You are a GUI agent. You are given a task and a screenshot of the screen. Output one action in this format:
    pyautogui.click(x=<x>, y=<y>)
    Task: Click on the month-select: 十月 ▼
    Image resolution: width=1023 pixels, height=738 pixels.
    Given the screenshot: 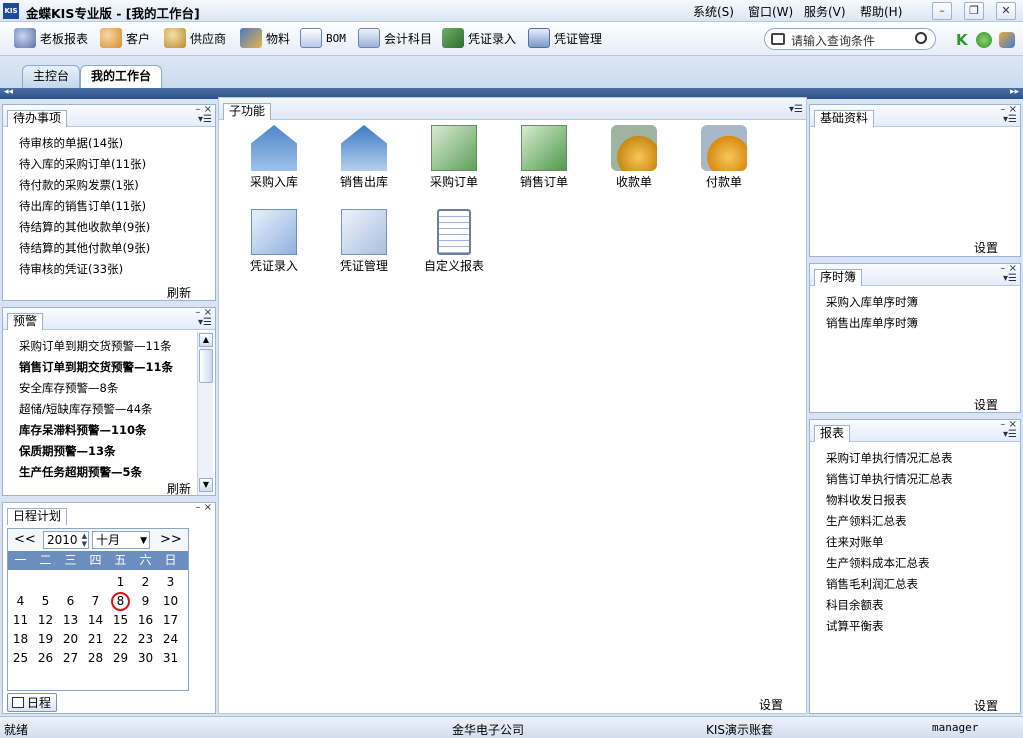 What is the action you would take?
    pyautogui.click(x=121, y=540)
    